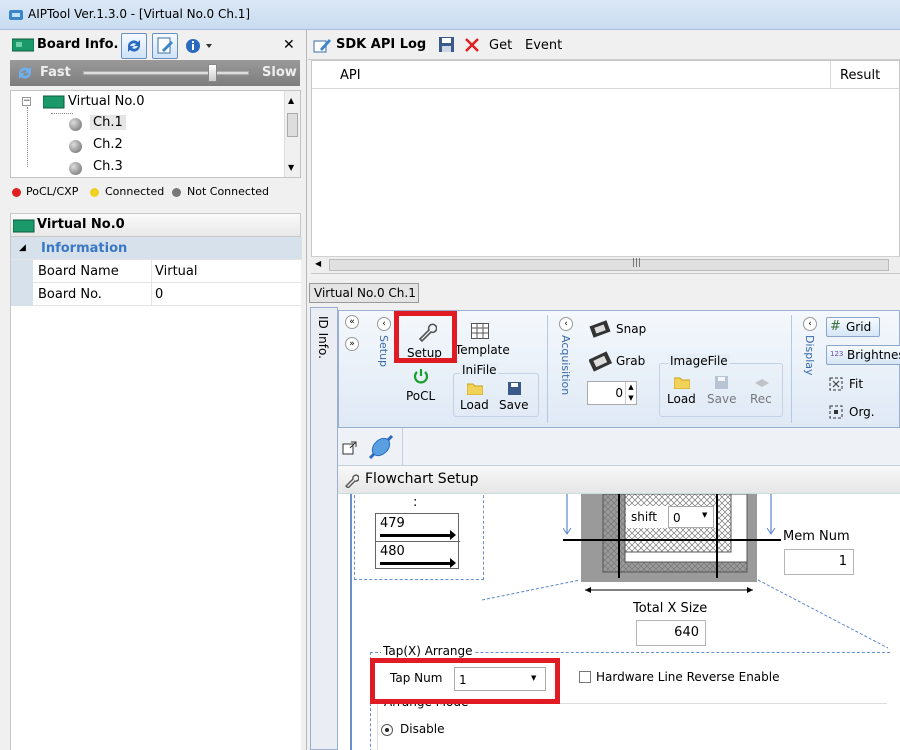 The image size is (900, 750). What do you see at coordinates (600, 329) in the screenshot?
I see `film-icon` at bounding box center [600, 329].